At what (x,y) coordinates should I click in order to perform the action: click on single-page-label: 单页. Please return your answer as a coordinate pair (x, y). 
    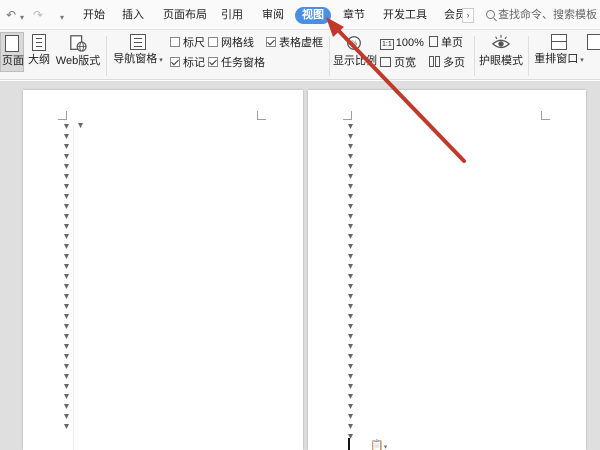
    Looking at the image, I should click on (452, 43).